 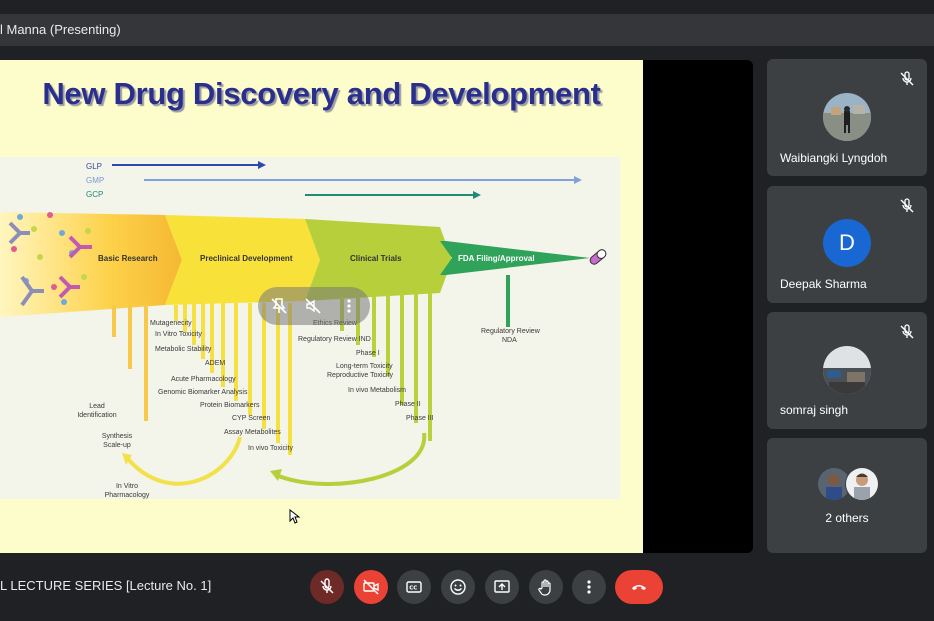 What do you see at coordinates (823, 284) in the screenshot?
I see `participant-name: Deepak Sharma` at bounding box center [823, 284].